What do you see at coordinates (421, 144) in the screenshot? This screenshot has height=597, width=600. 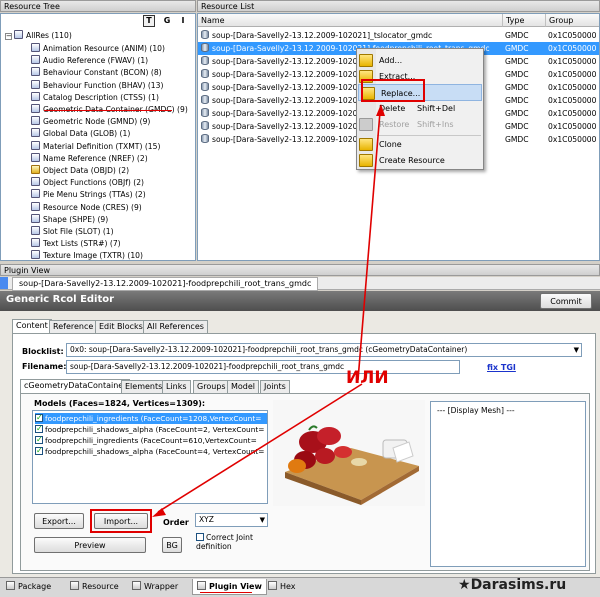 I see `menu-item-clone: Clone` at bounding box center [421, 144].